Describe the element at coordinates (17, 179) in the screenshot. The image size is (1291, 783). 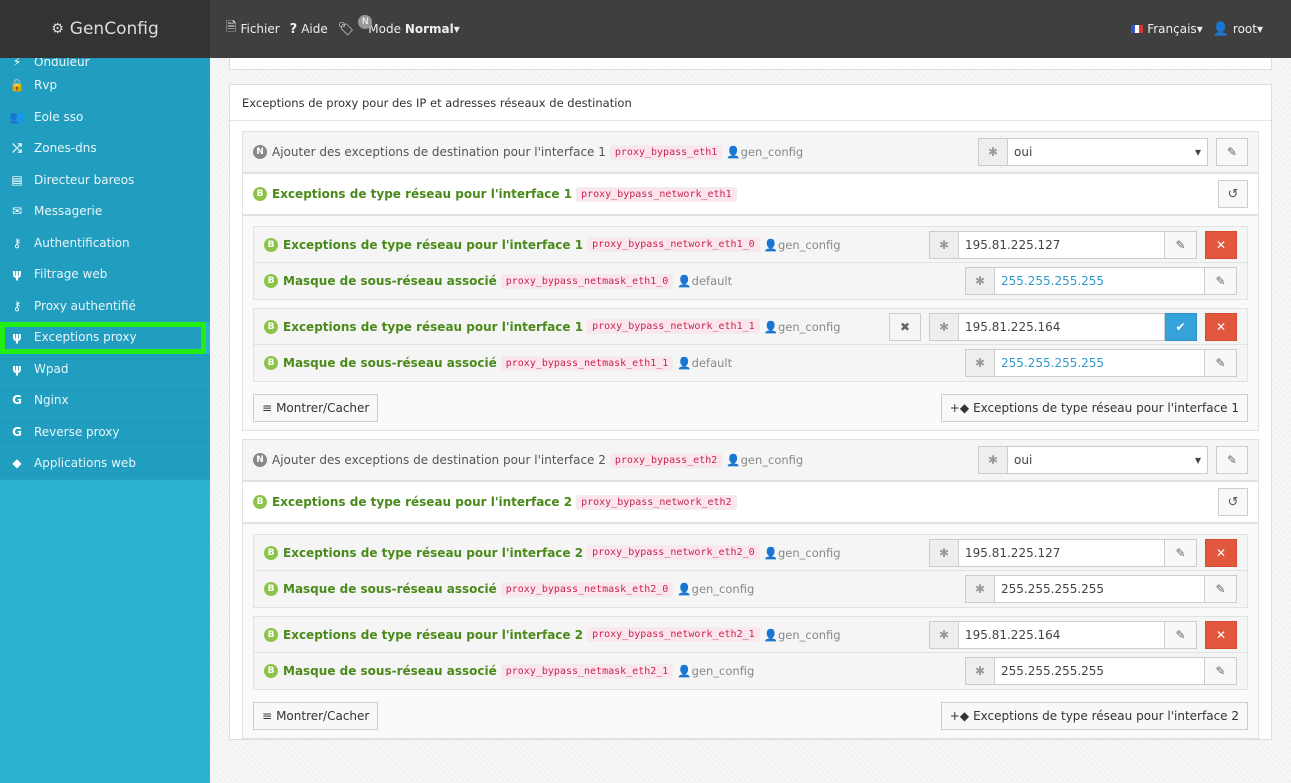
I see `archive-icon: ▤` at that location.